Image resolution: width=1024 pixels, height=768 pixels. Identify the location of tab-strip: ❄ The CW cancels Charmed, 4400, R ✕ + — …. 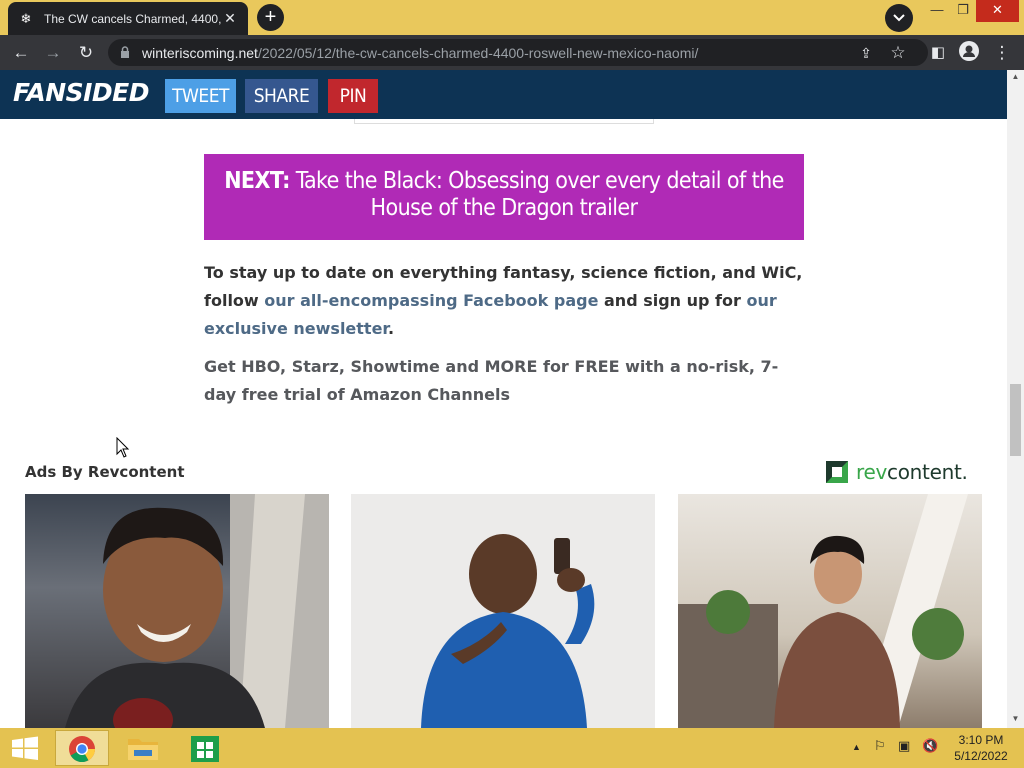
(512, 17).